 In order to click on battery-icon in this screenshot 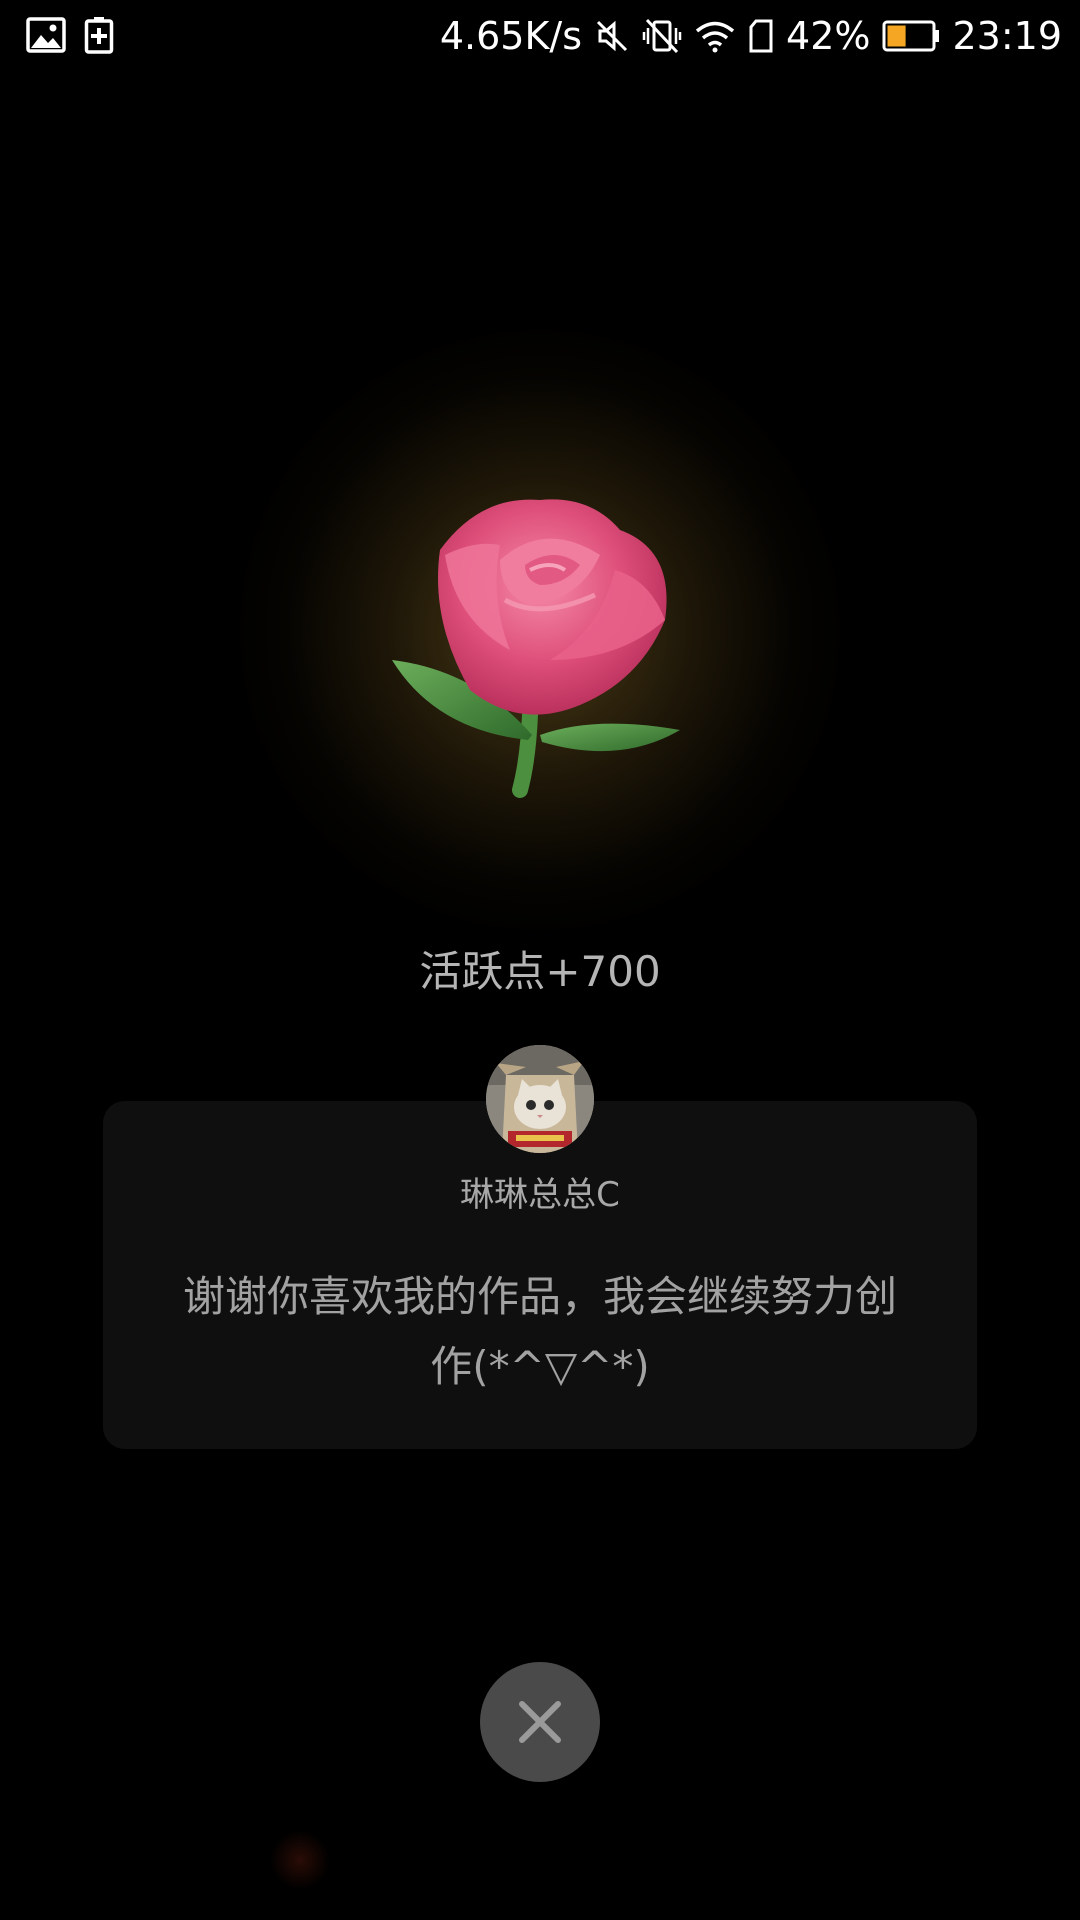, I will do `click(911, 36)`.